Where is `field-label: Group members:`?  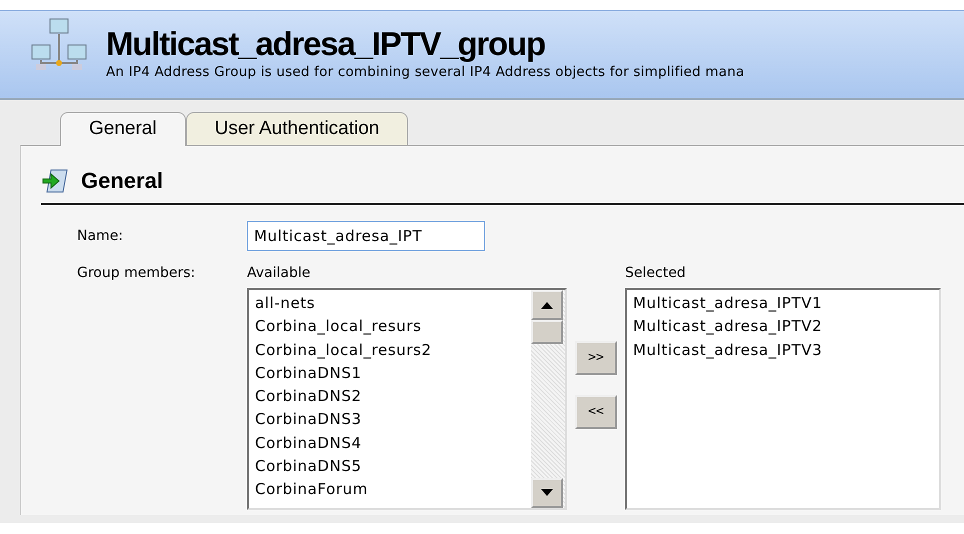
field-label: Group members: is located at coordinates (136, 273).